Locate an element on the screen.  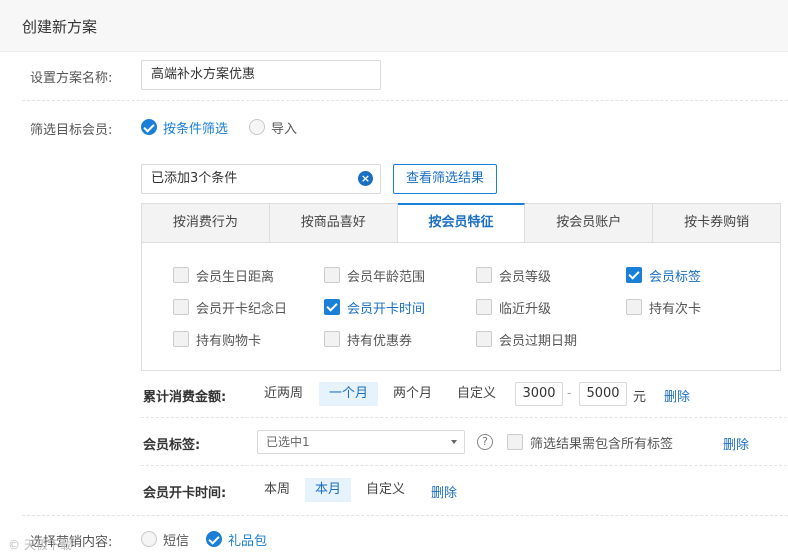
plan-name-input: 高端补水方案优惠 is located at coordinates (261, 75).